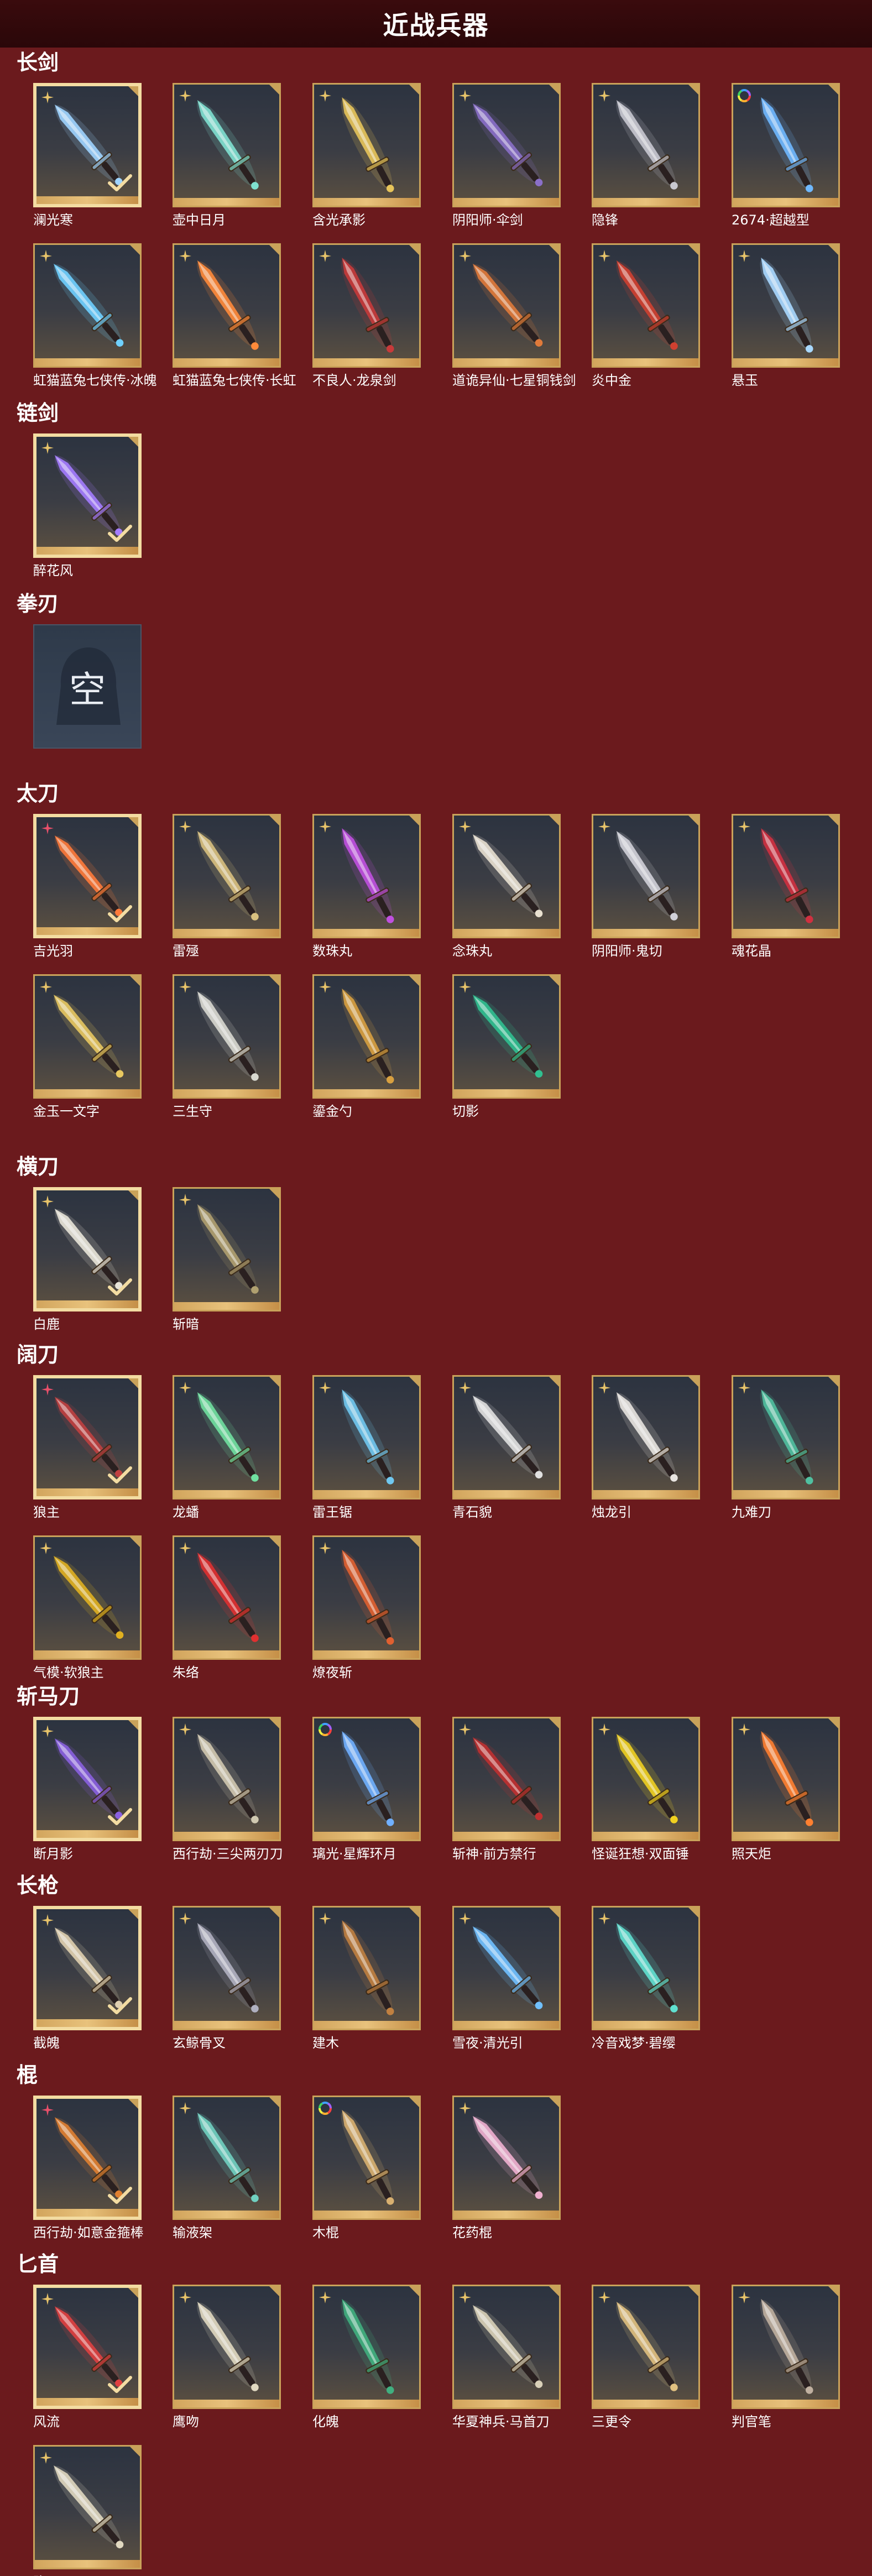 The image size is (872, 2576). I want to click on weapon-skin-label: 魂花晶, so click(751, 951).